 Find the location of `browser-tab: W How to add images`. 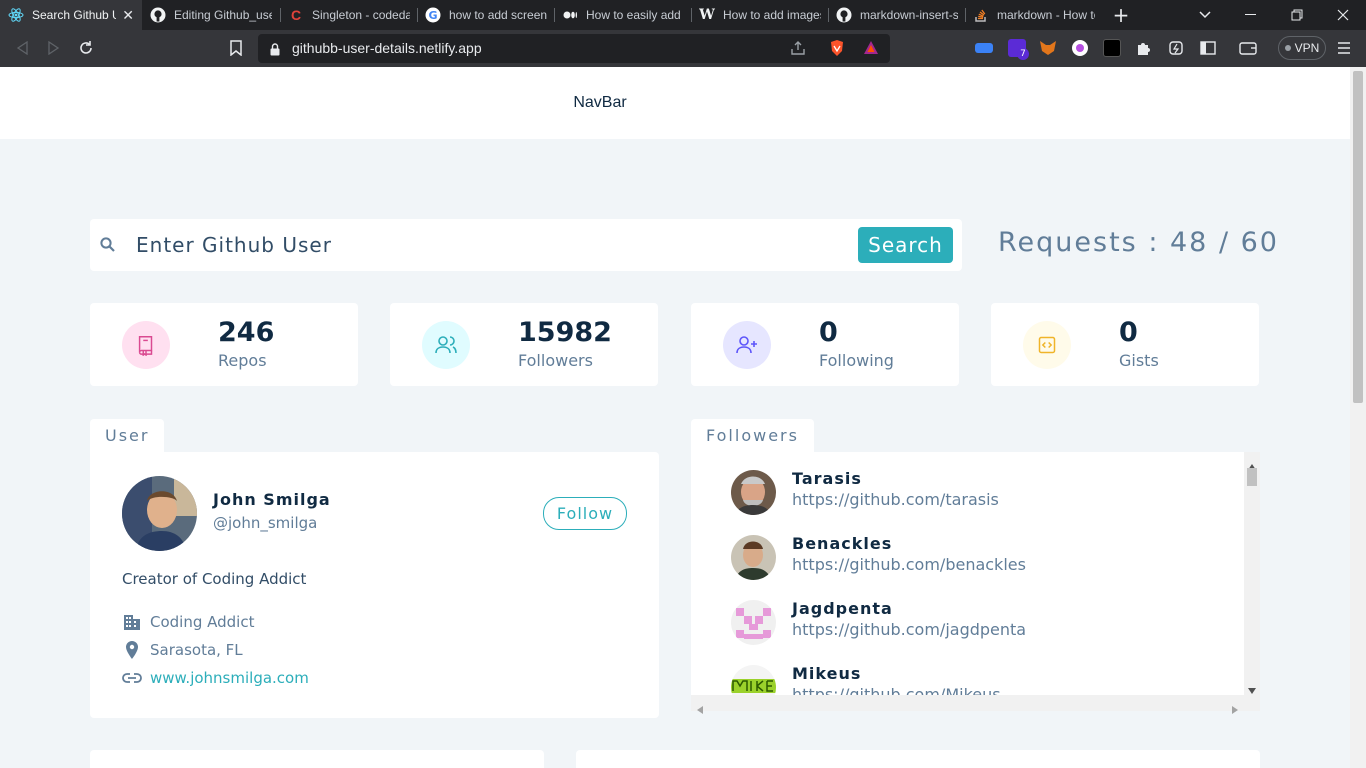

browser-tab: W How to add images is located at coordinates (760, 15).